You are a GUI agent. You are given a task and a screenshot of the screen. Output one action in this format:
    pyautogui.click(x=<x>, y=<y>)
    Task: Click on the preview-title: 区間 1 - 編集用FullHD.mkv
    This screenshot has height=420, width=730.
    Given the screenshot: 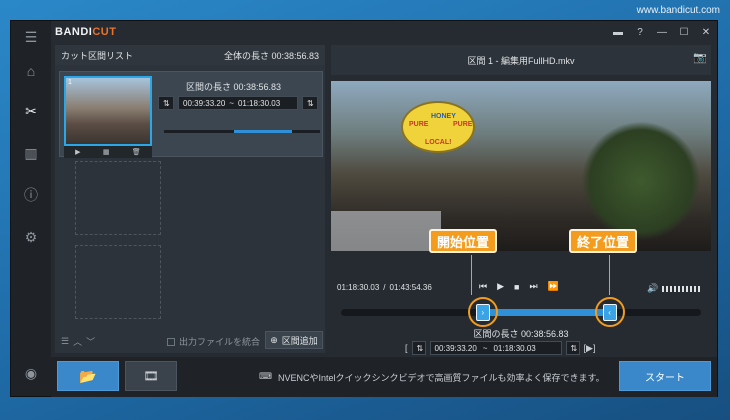 What is the action you would take?
    pyautogui.click(x=521, y=60)
    